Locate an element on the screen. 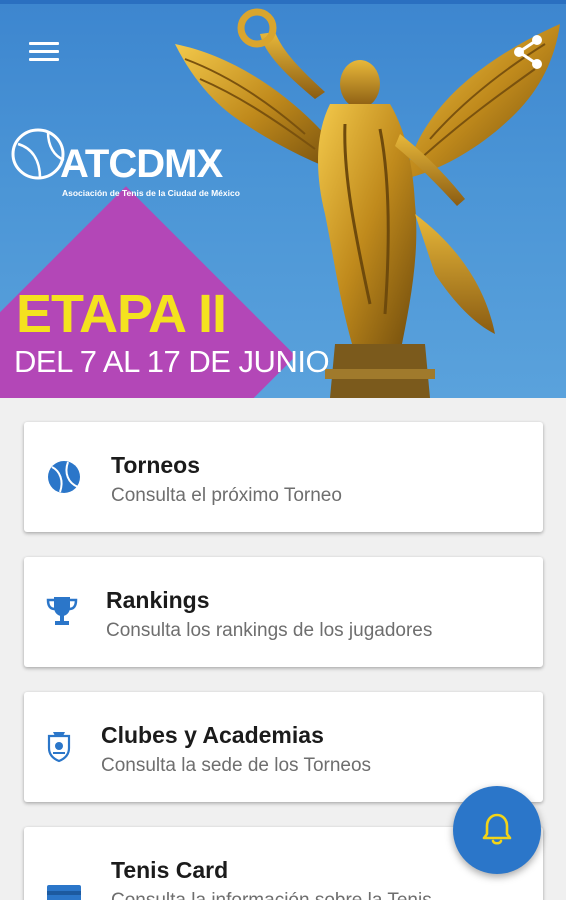  card-description: Consulta el próximo Torneo is located at coordinates (226, 495).